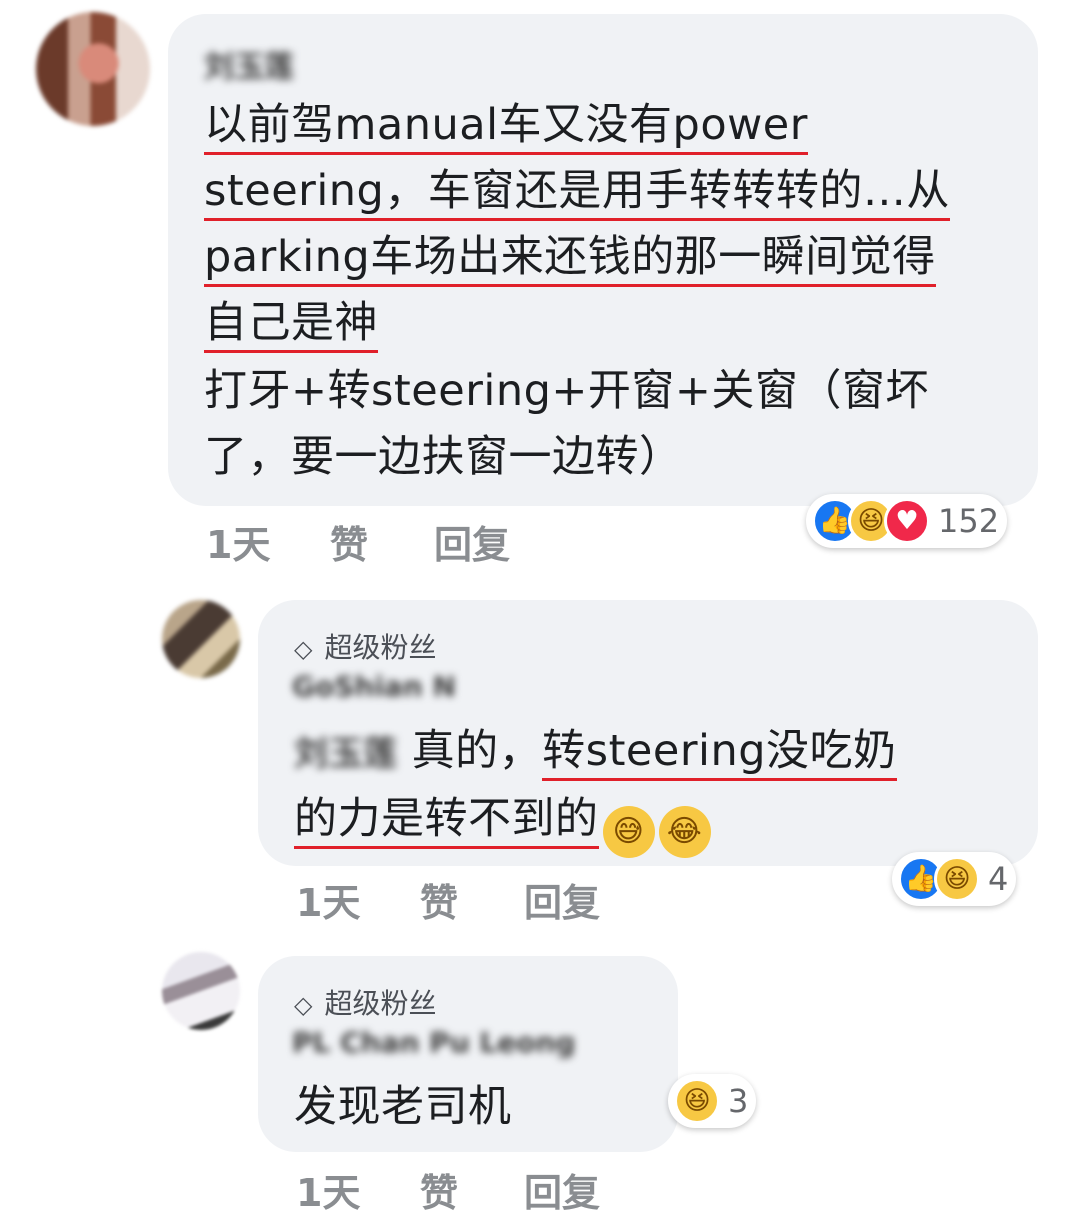 This screenshot has width=1073, height=1230. Describe the element at coordinates (374, 686) in the screenshot. I see `comment-author: GoShian N` at that location.